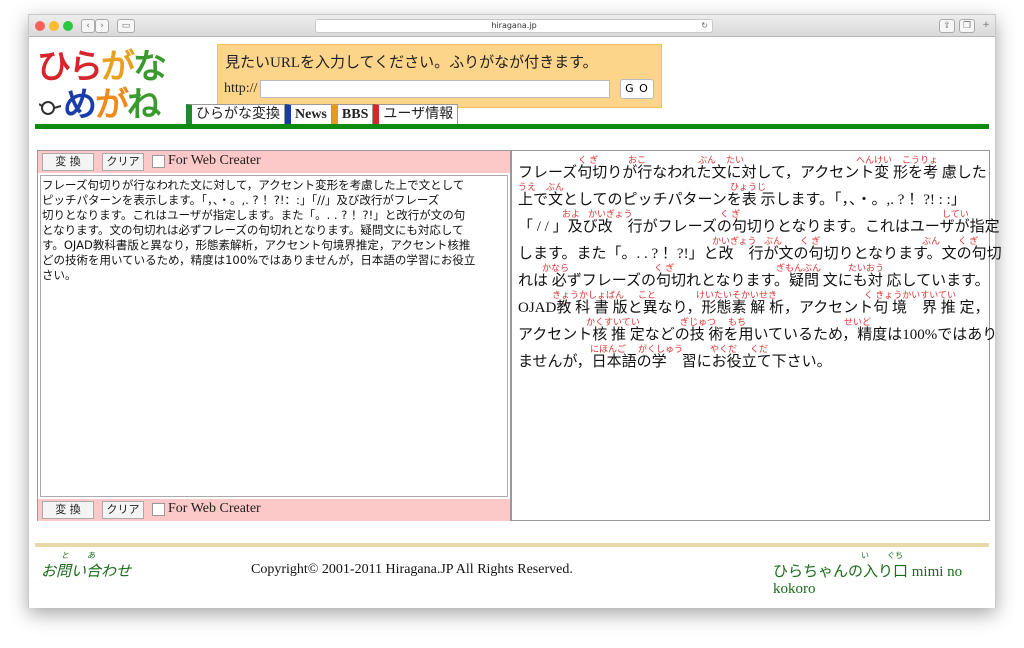 The image size is (1024, 648). I want to click on site-logo: ひらがな めがね, so click(111, 88).